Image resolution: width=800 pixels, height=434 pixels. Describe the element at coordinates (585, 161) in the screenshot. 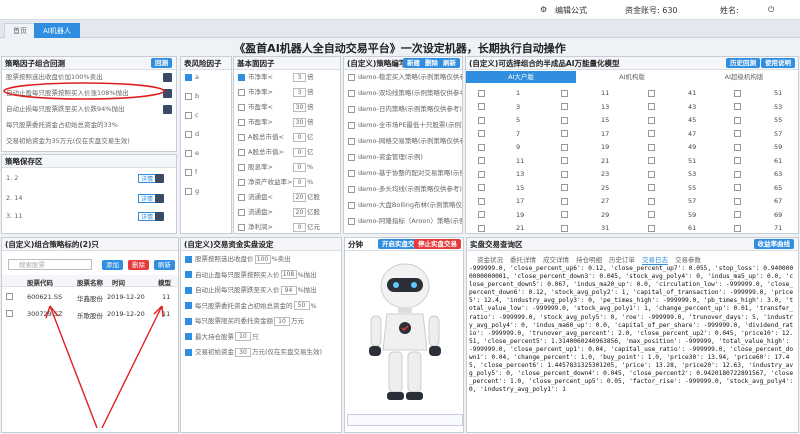

I see `model-option: 21` at that location.